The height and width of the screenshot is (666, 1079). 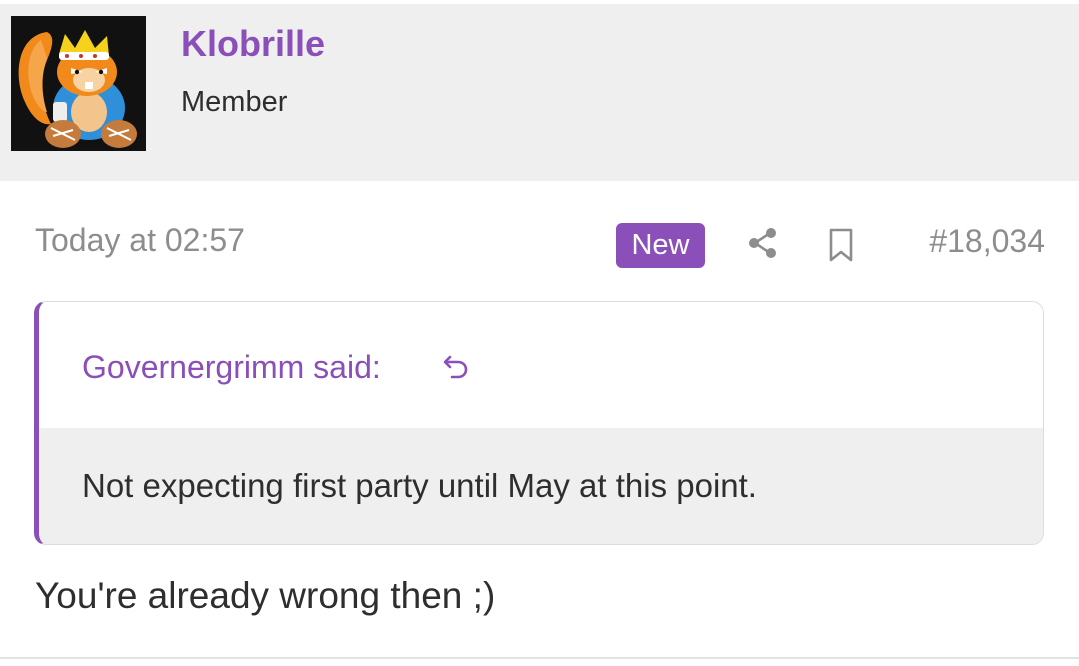 What do you see at coordinates (841, 245) in the screenshot?
I see `bookmark-icon` at bounding box center [841, 245].